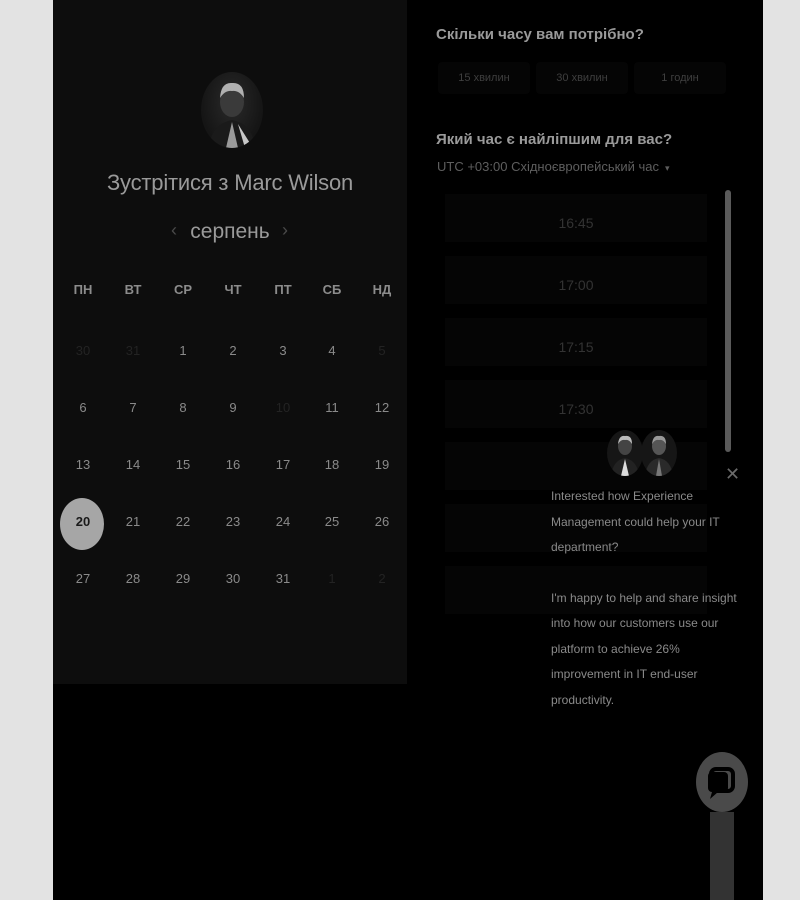 The image size is (800, 900). I want to click on chevron-down-icon: ▾, so click(667, 168).